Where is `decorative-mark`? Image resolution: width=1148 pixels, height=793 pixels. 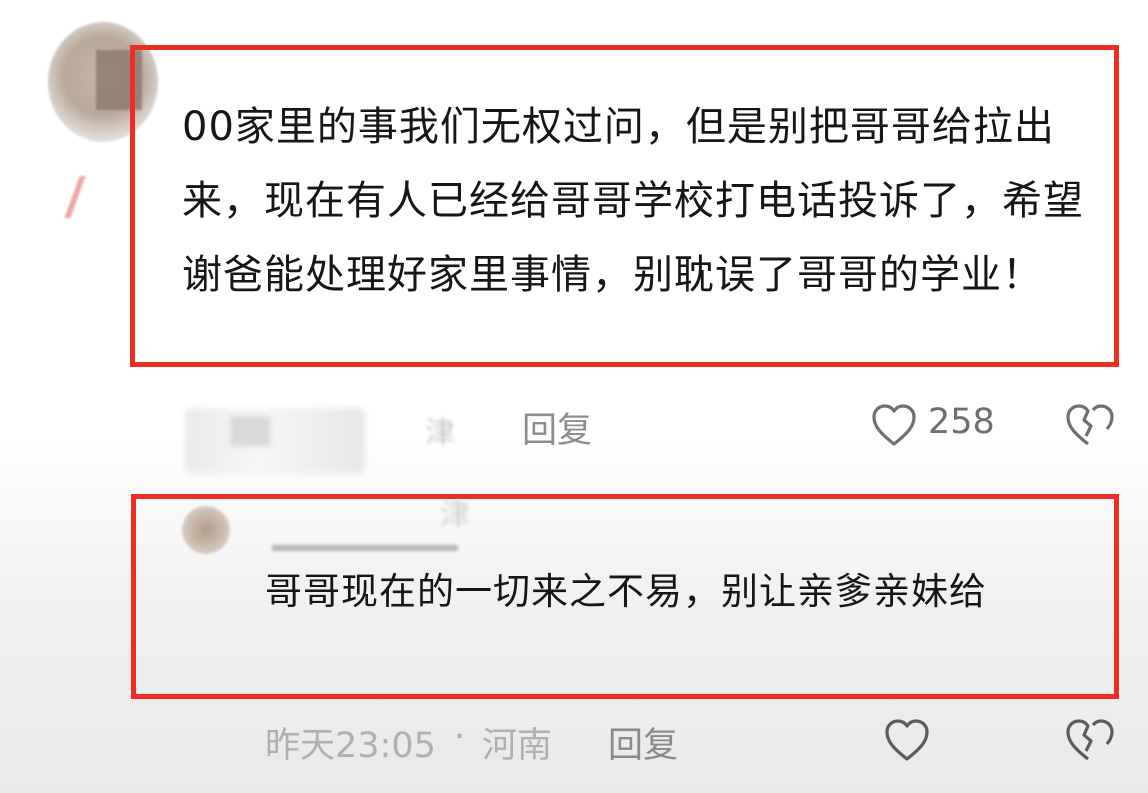
decorative-mark is located at coordinates (75, 197).